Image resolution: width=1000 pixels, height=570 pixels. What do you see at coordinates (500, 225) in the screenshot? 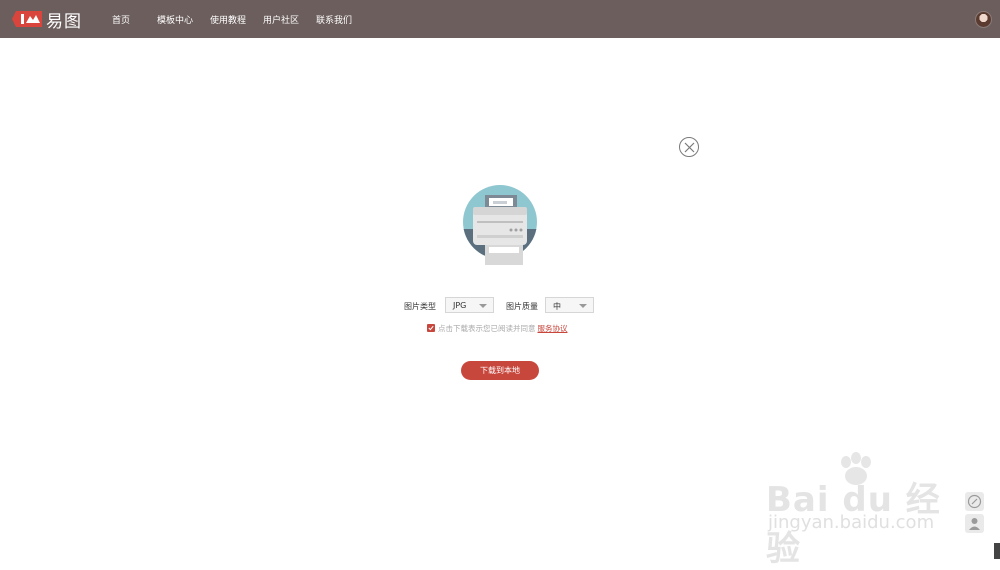
I see `printer-illustration` at bounding box center [500, 225].